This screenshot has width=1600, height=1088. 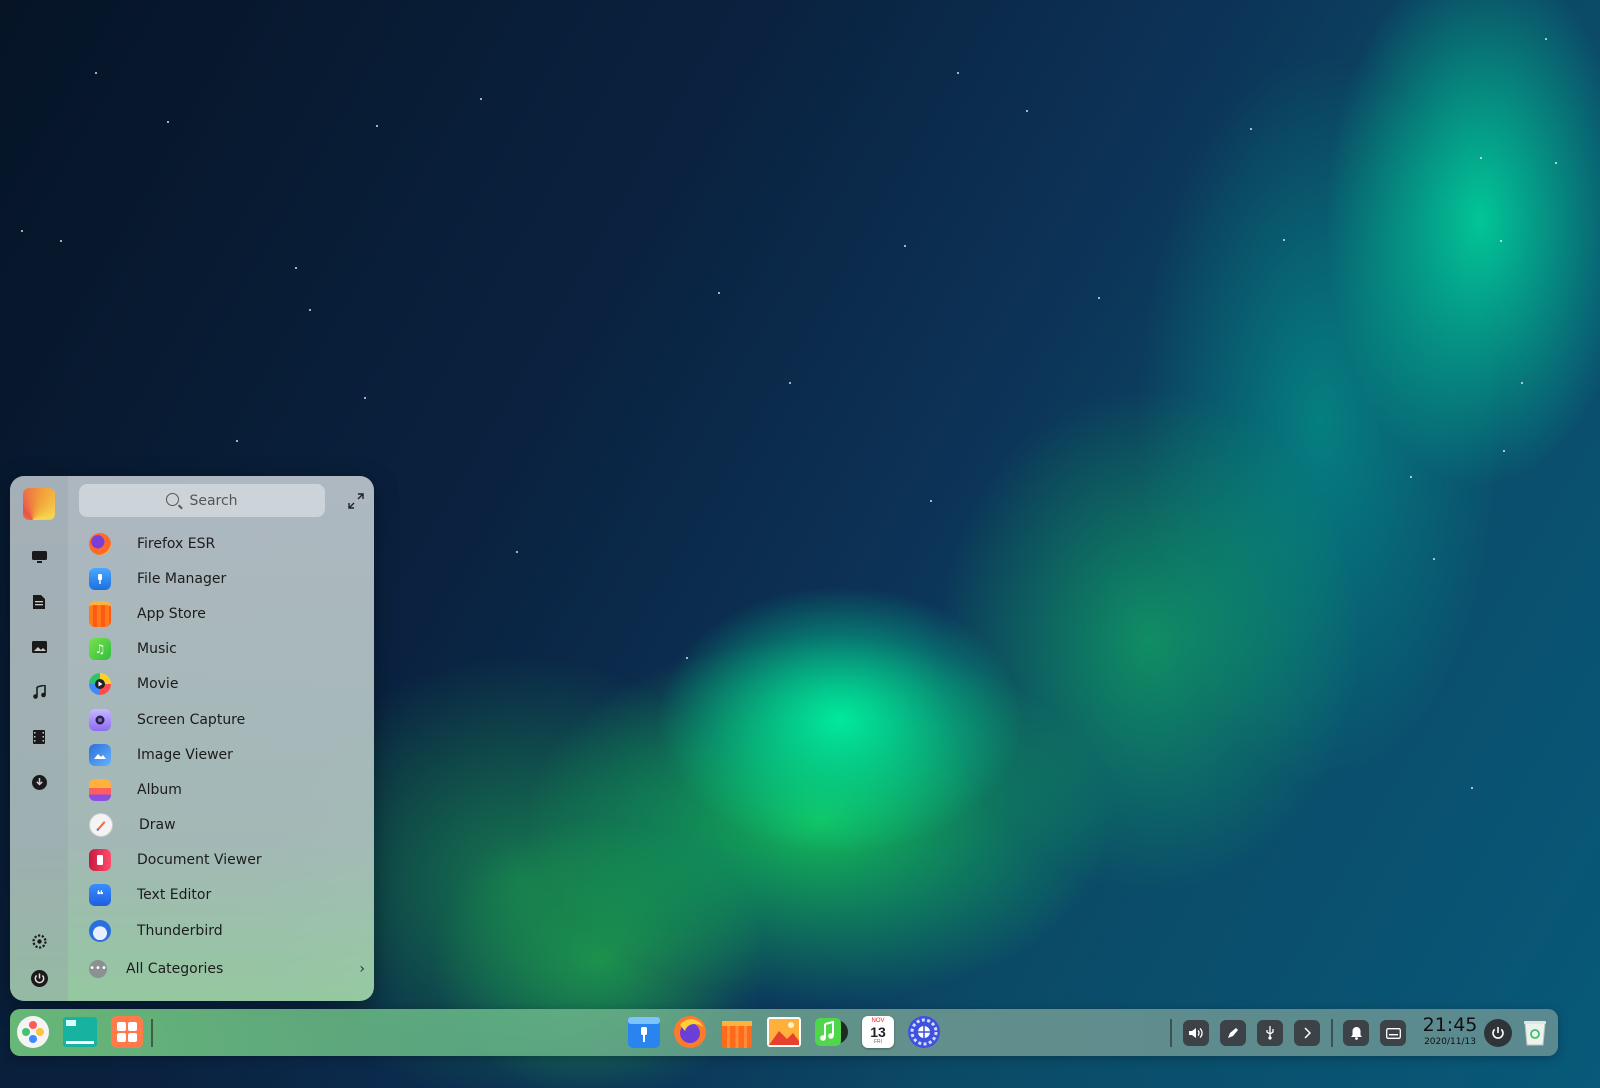 I want to click on list-item: Document Viewer, so click(x=224, y=860).